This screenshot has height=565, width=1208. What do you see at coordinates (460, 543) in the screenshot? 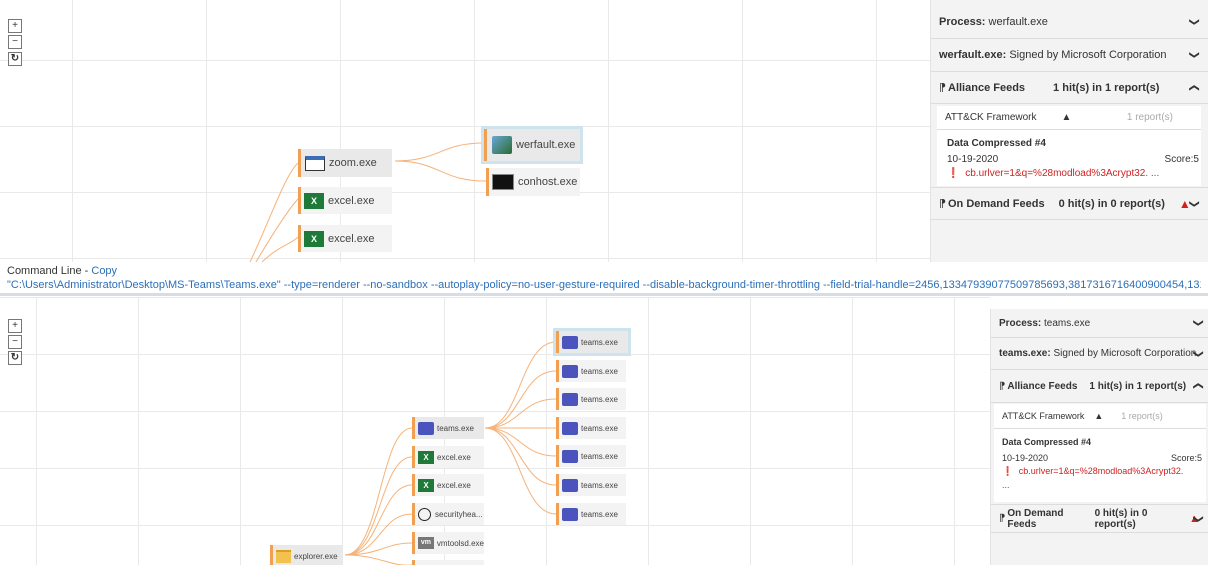
I see `node-label: vmtoolsd.exe` at bounding box center [460, 543].